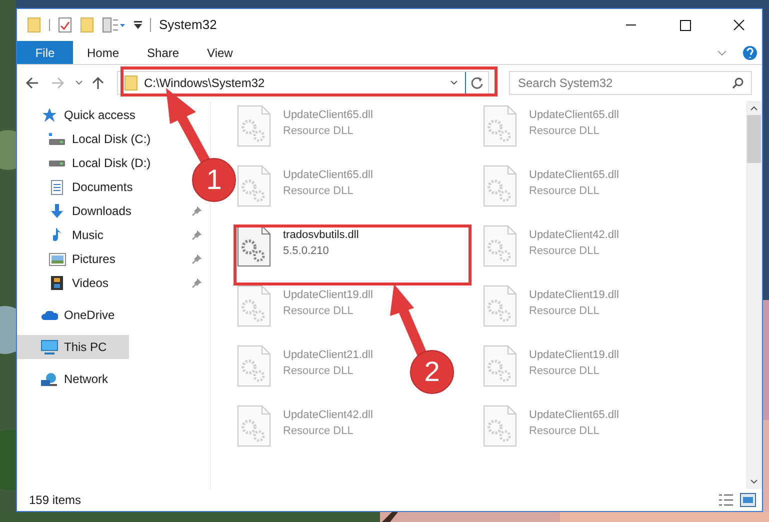  I want to click on nav-item: Pictures, so click(70, 259).